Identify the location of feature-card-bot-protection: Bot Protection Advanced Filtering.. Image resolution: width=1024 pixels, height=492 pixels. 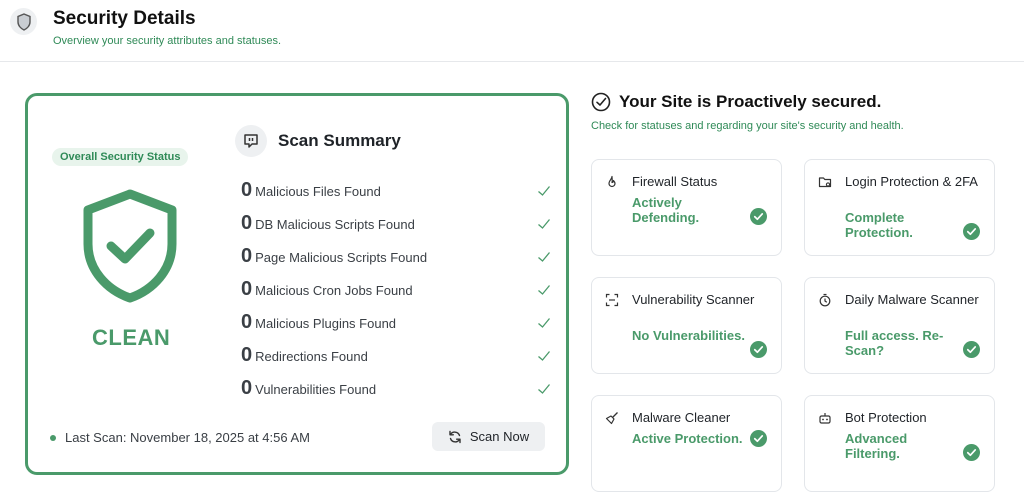
(899, 443).